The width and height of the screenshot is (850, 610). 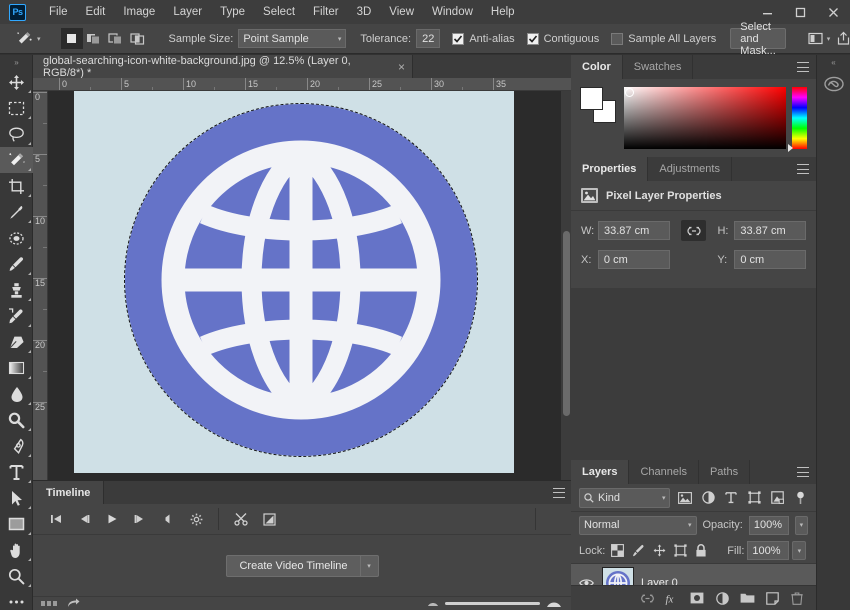 I want to click on tab-color: Color, so click(x=597, y=67).